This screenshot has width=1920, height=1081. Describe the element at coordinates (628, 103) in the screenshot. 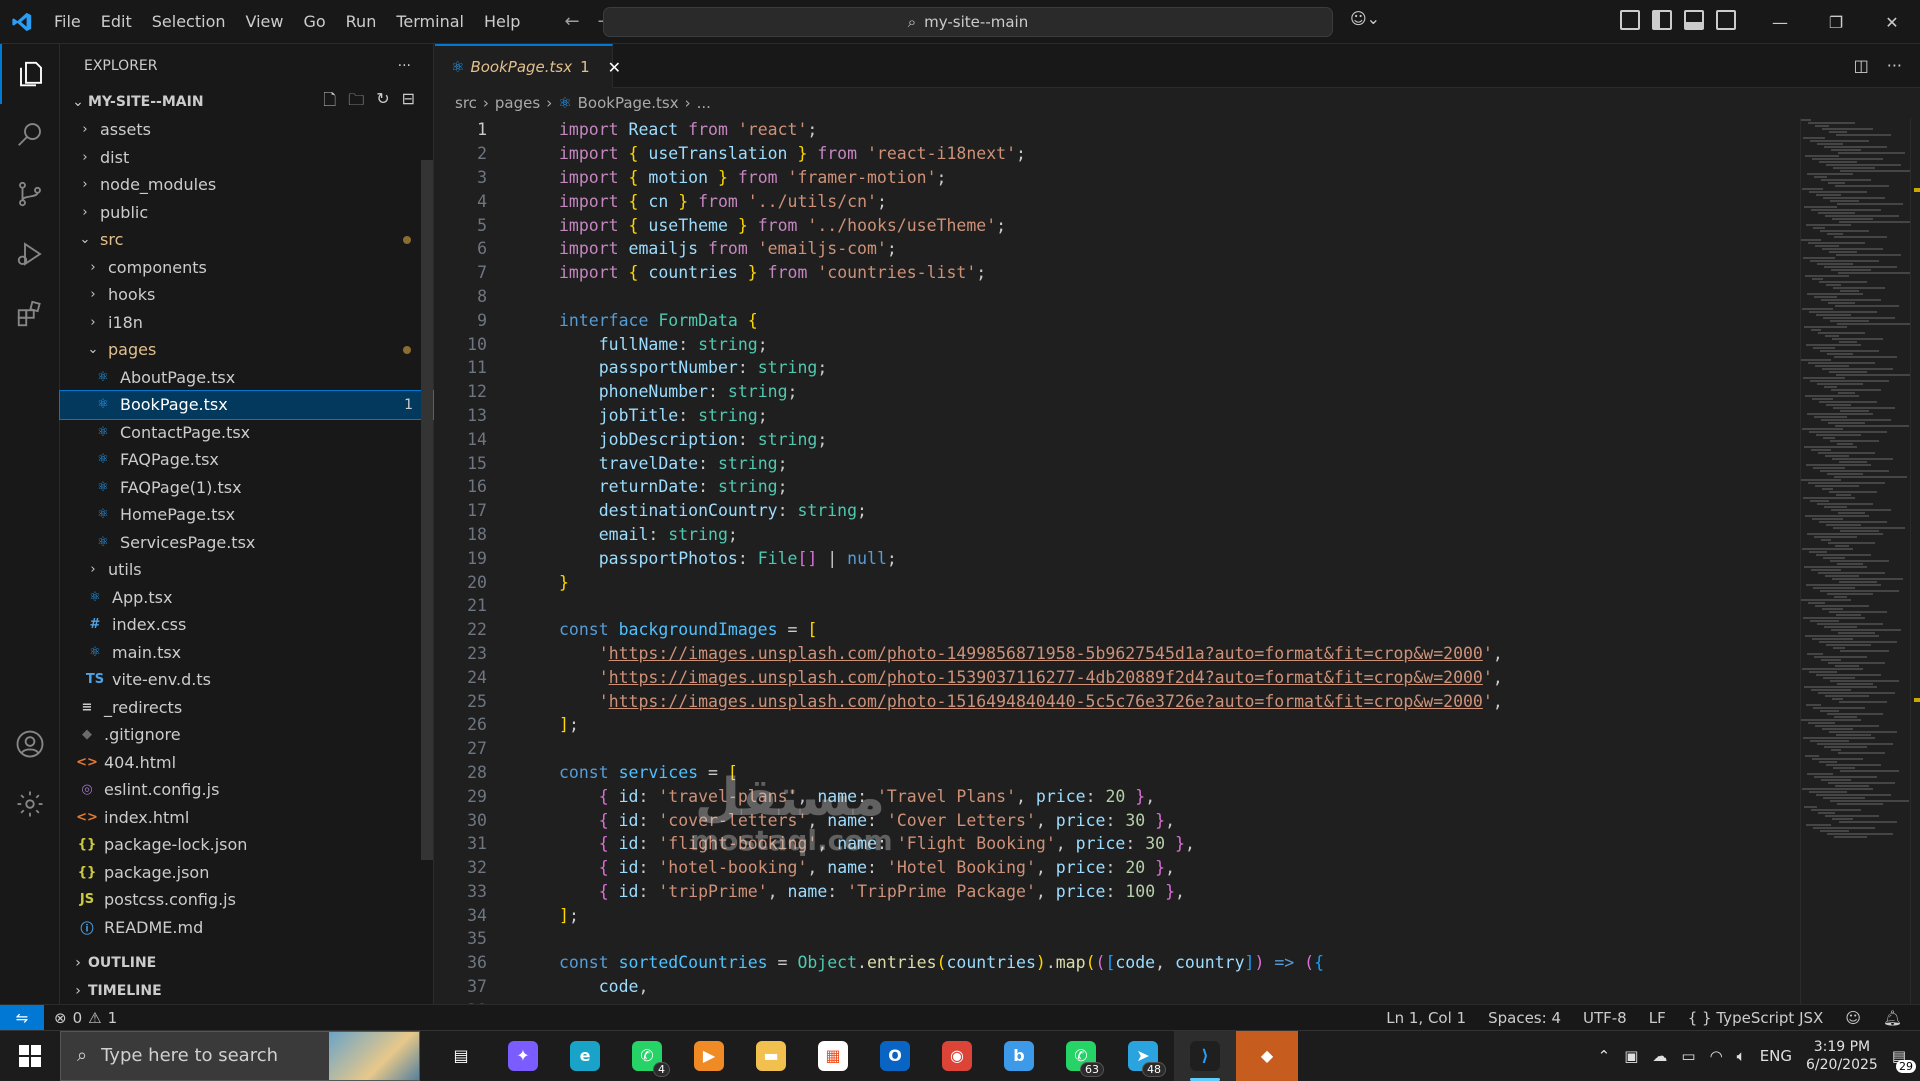

I see `breadcrumb-item: BookPage.tsx` at that location.